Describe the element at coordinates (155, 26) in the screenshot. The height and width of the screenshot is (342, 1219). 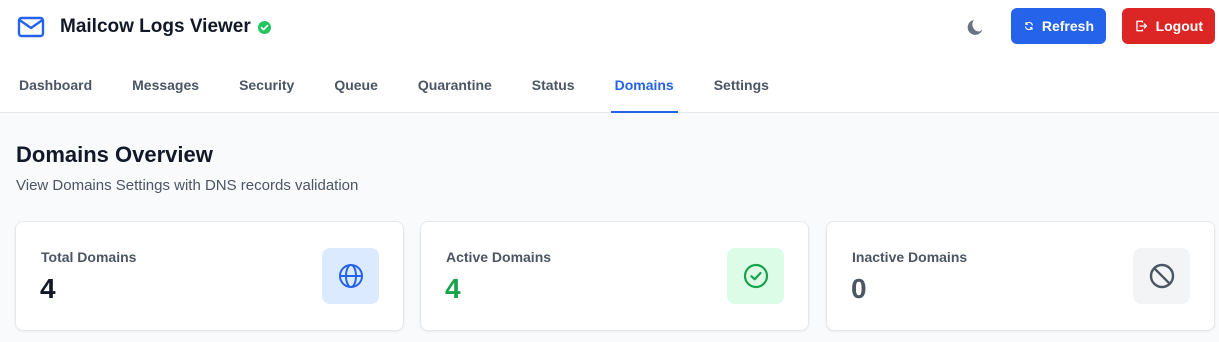
I see `app-title: Mailcow Logs Viewer` at that location.